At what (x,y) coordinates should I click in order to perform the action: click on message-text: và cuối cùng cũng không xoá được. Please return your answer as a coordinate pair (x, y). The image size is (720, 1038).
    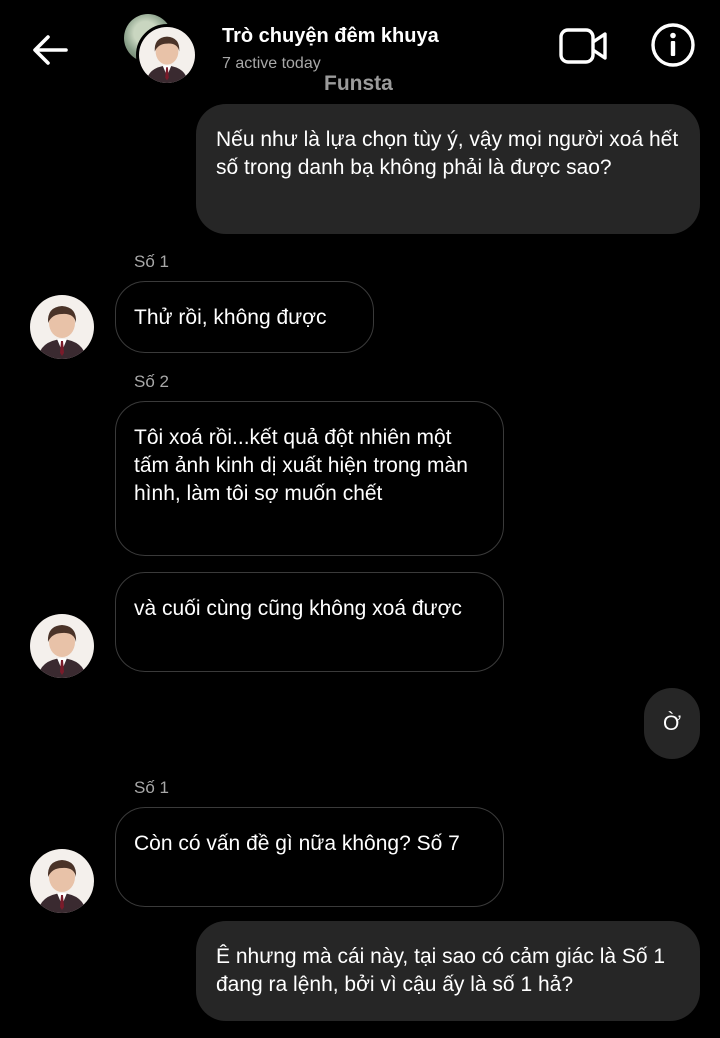
    Looking at the image, I should click on (298, 608).